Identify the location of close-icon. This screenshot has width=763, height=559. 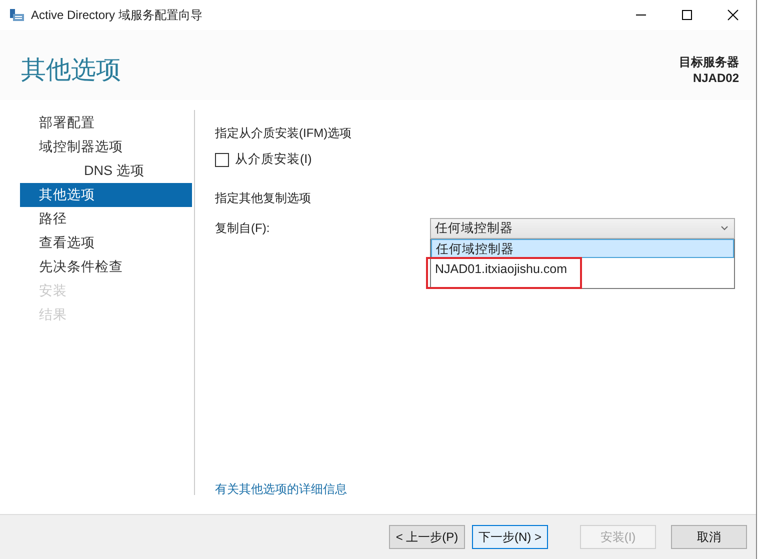
(733, 15).